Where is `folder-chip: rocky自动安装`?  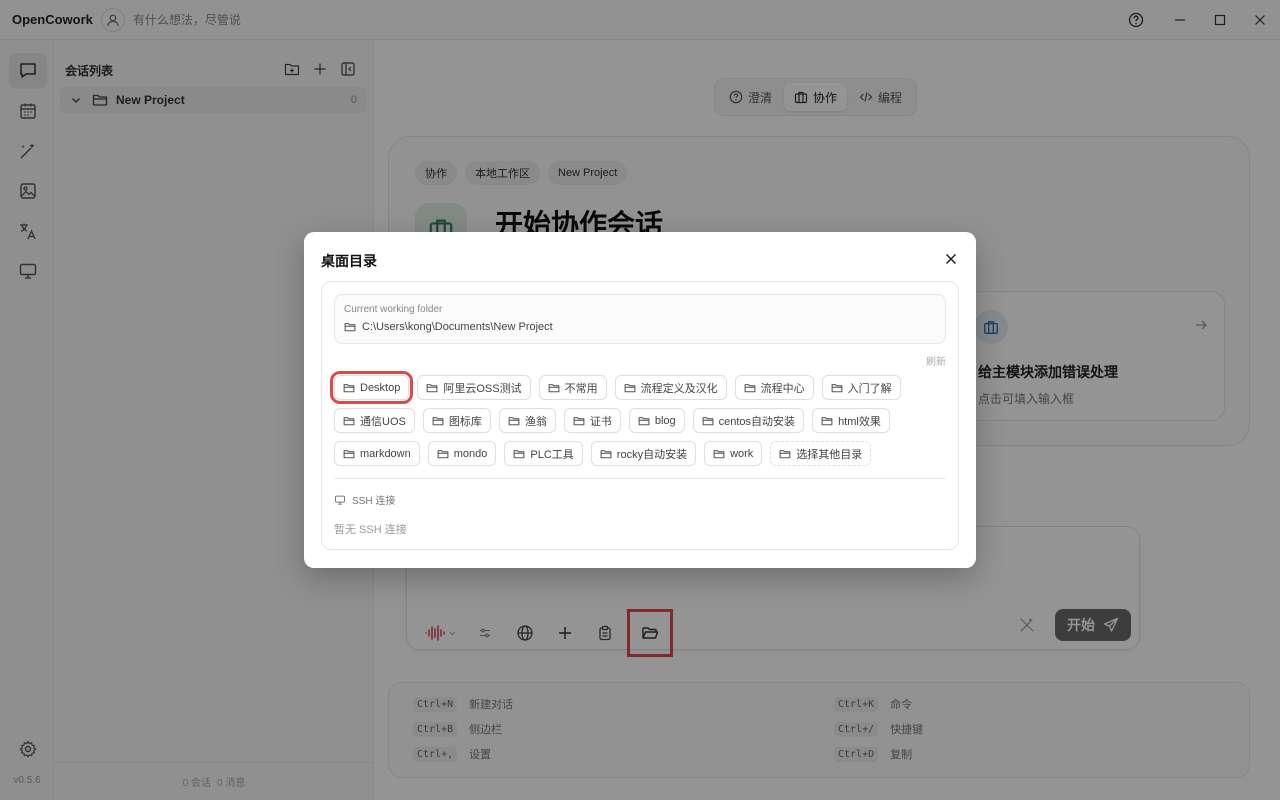
folder-chip: rocky自动安装 is located at coordinates (643, 453).